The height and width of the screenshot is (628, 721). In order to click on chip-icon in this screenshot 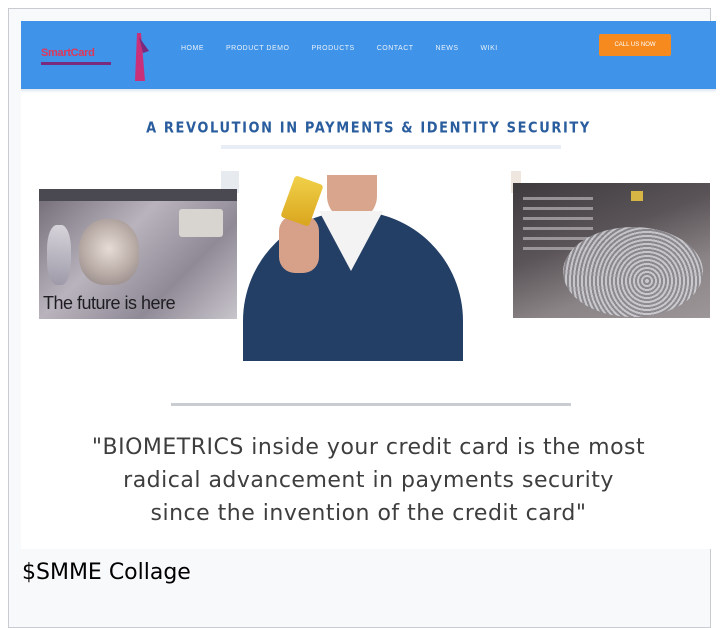, I will do `click(637, 196)`.